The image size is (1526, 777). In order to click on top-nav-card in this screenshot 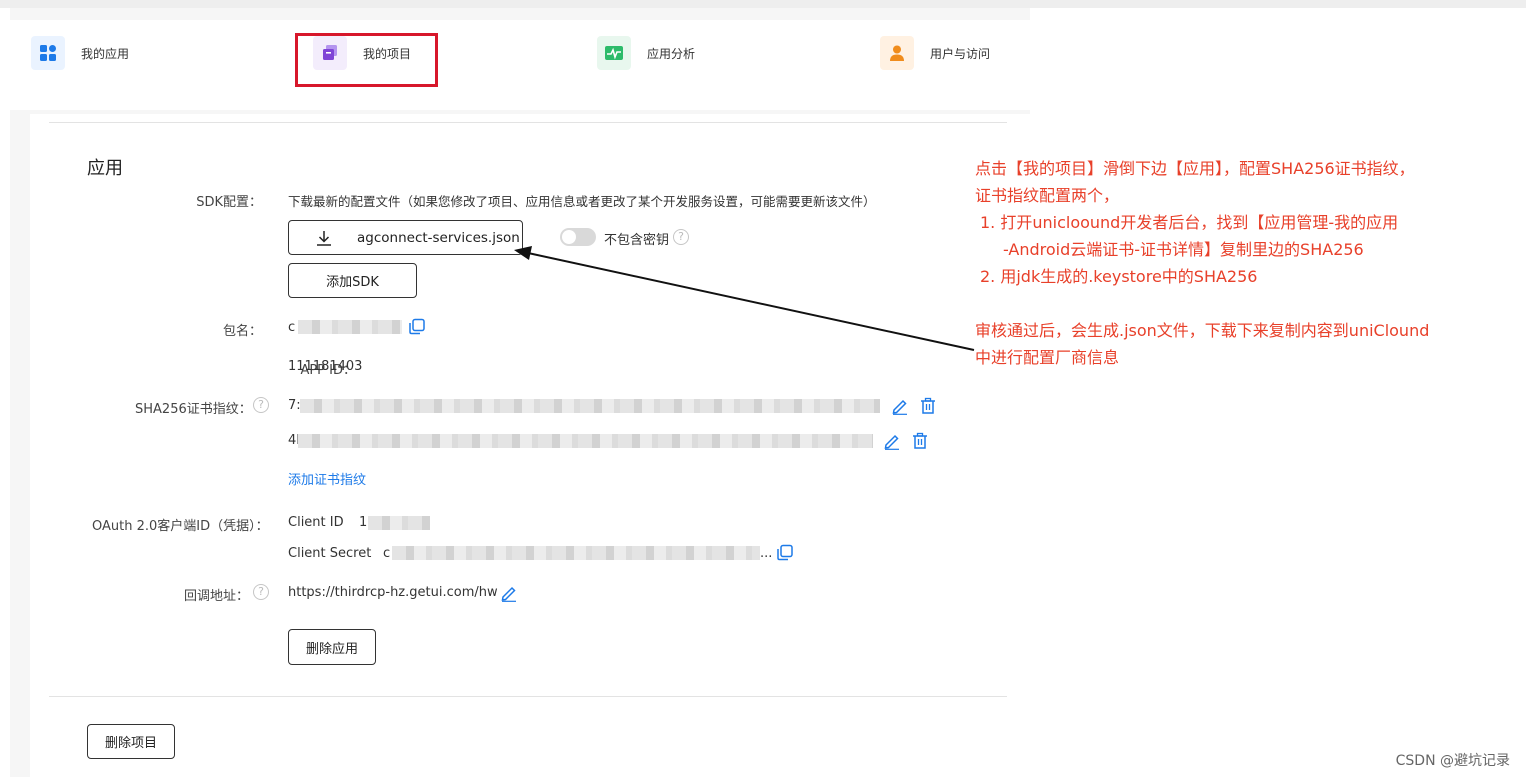, I will do `click(520, 65)`.